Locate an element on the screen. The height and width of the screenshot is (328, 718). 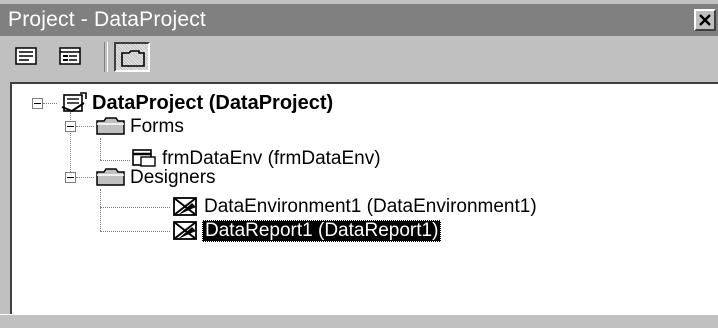
close-icon is located at coordinates (705, 20).